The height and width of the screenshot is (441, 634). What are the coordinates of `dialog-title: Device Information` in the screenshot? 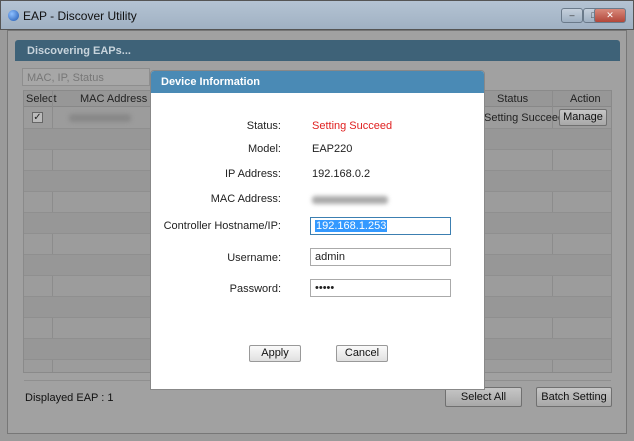 It's located at (317, 82).